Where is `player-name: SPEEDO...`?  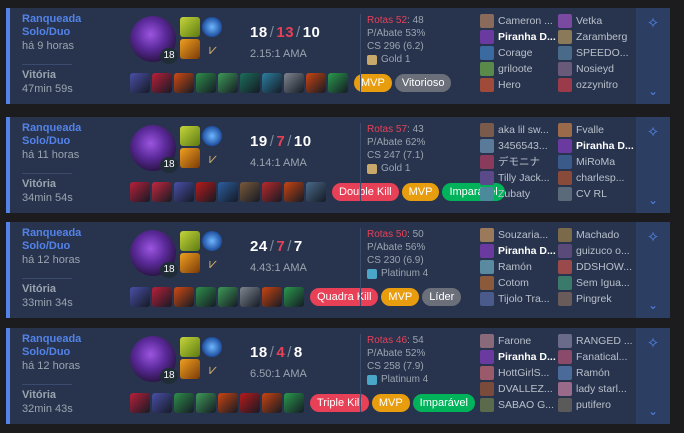
player-name: SPEEDO... is located at coordinates (602, 53).